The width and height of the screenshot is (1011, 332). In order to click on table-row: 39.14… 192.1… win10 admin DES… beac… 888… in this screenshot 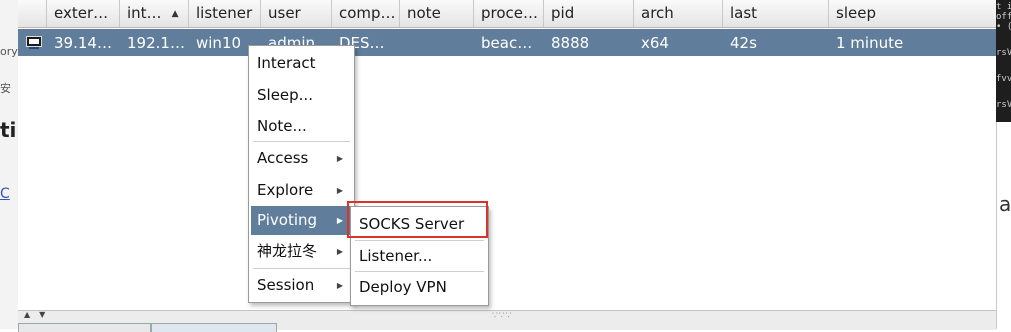, I will do `click(507, 42)`.